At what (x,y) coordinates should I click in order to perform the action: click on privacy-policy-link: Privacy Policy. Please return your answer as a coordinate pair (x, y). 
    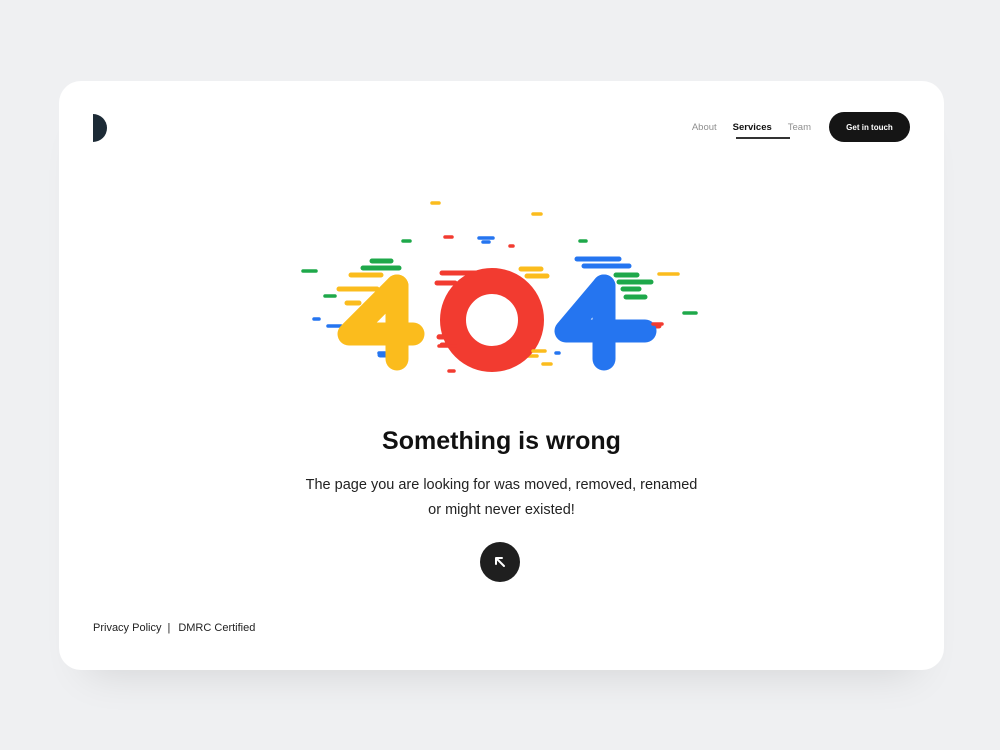
    Looking at the image, I should click on (127, 628).